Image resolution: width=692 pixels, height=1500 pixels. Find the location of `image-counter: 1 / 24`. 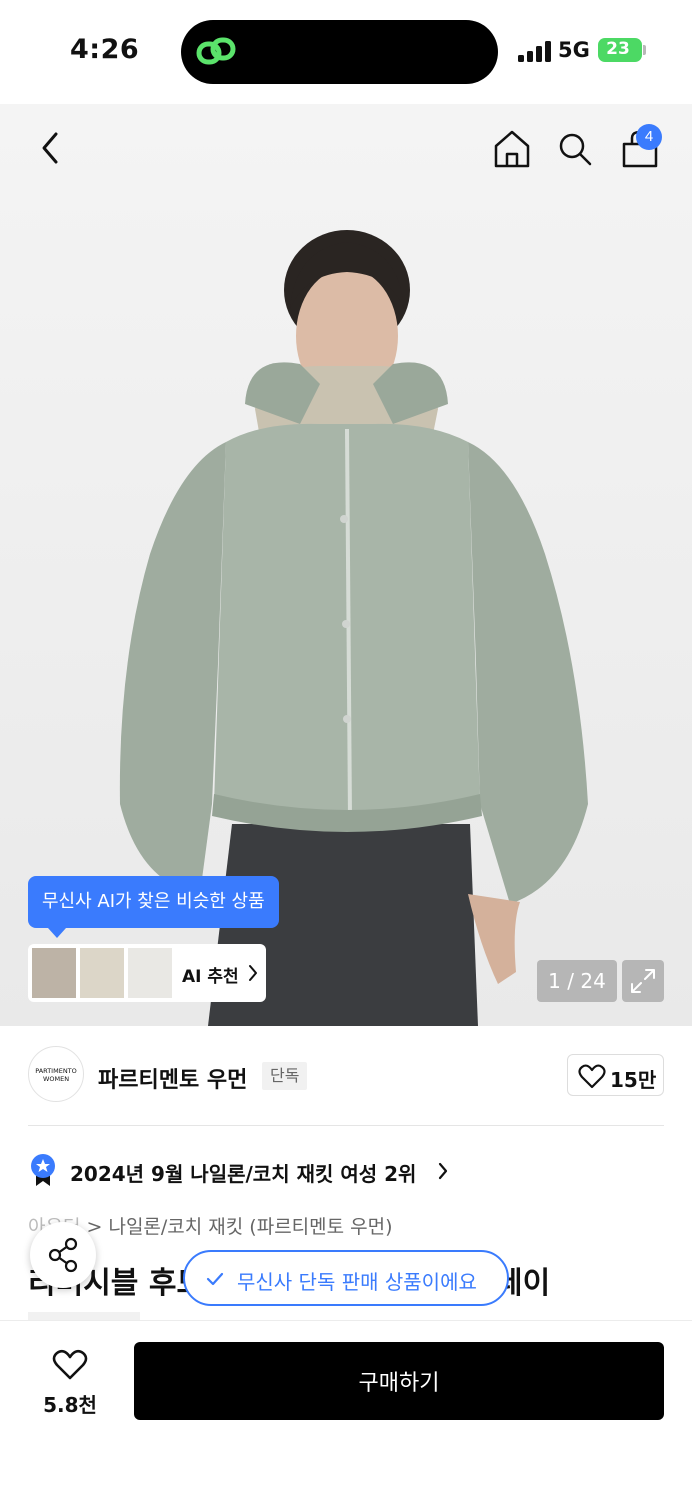

image-counter: 1 / 24 is located at coordinates (577, 981).